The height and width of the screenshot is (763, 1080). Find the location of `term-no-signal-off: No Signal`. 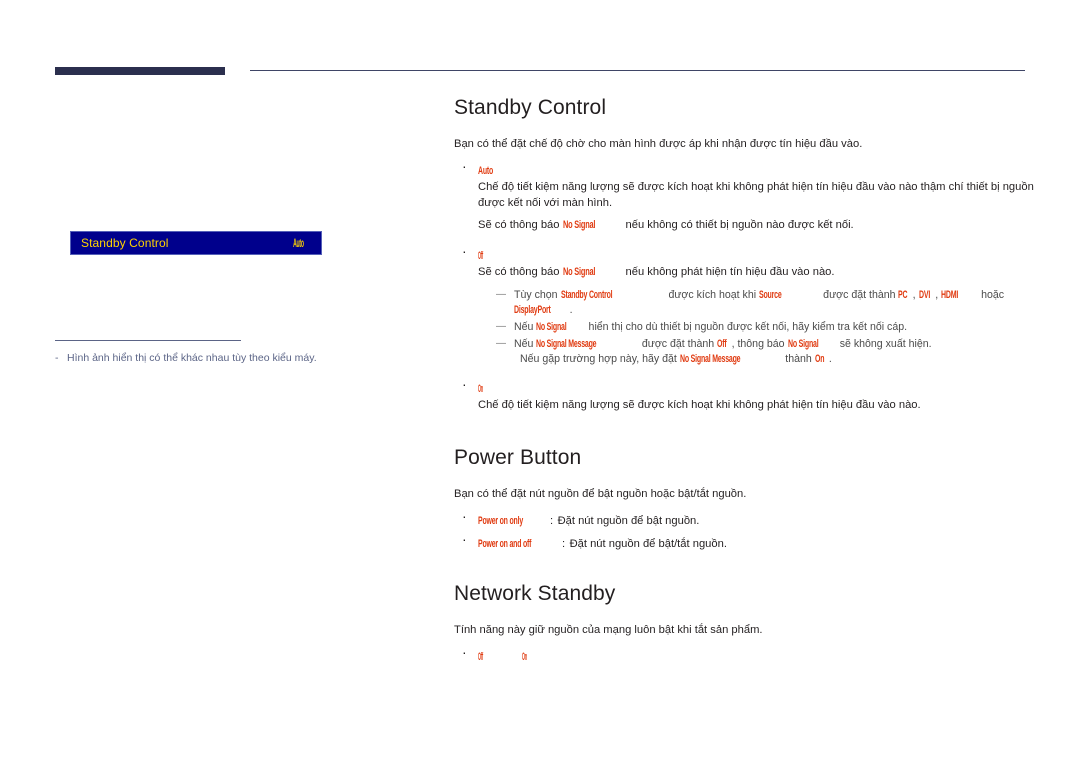

term-no-signal-off: No Signal is located at coordinates (578, 271).